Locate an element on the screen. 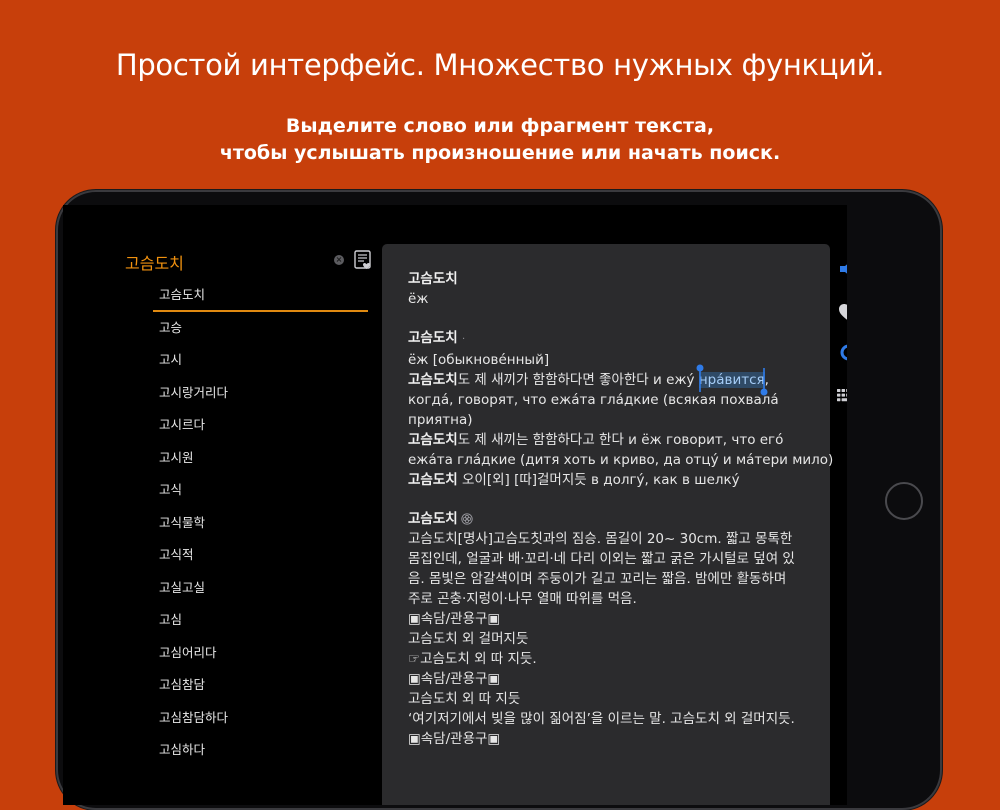 The width and height of the screenshot is (1000, 810). word-list-item: 고식물학 is located at coordinates (260, 523).